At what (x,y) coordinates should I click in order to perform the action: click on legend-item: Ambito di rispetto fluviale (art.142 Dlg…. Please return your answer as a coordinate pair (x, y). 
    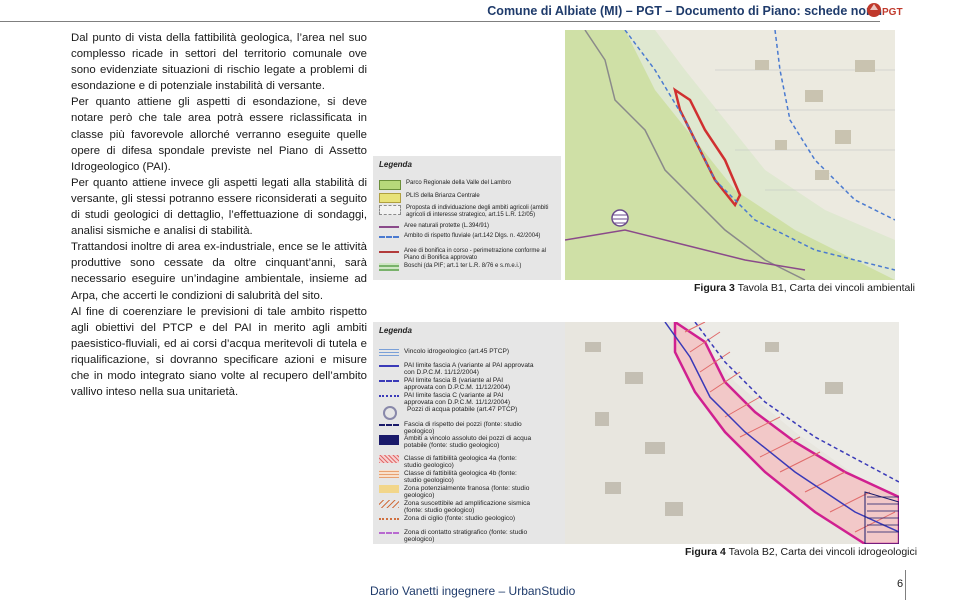
    Looking at the image, I should click on (466, 236).